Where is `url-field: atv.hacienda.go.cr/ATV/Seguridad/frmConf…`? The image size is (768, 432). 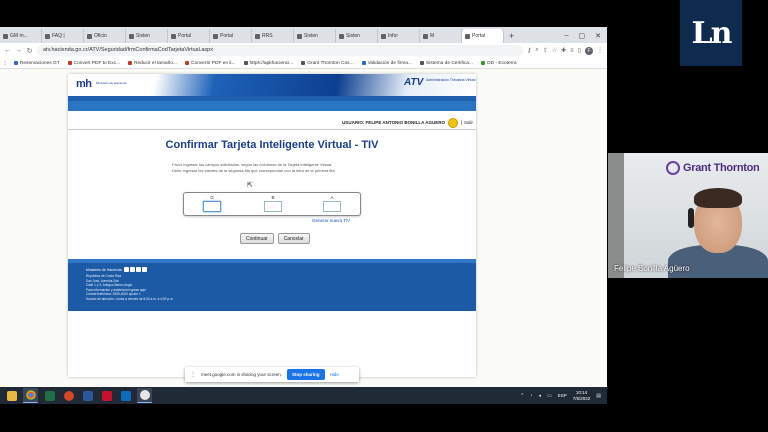
url-field: atv.hacienda.go.cr/ATV/Seguridad/frmConf… is located at coordinates (280, 50).